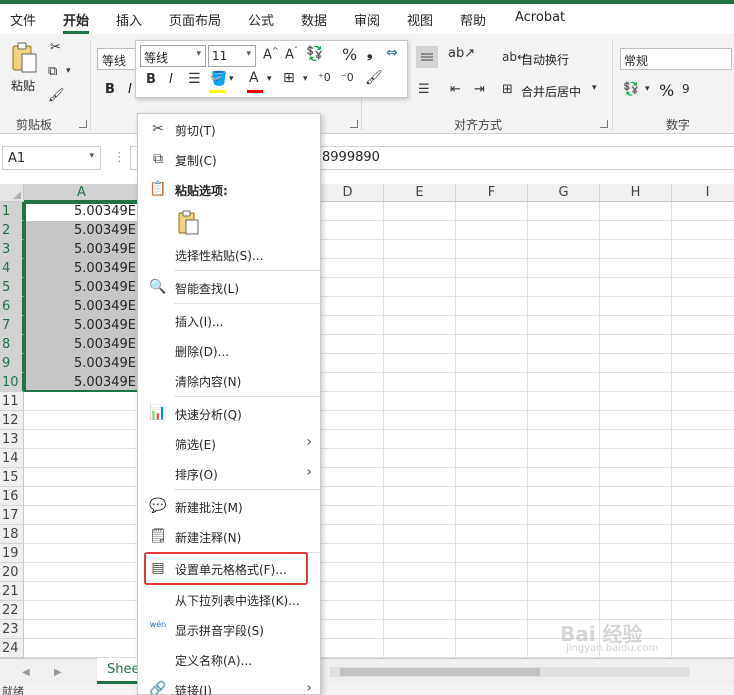  Describe the element at coordinates (291, 54) in the screenshot. I see `decrease-font-size-icon: Aˇ` at that location.